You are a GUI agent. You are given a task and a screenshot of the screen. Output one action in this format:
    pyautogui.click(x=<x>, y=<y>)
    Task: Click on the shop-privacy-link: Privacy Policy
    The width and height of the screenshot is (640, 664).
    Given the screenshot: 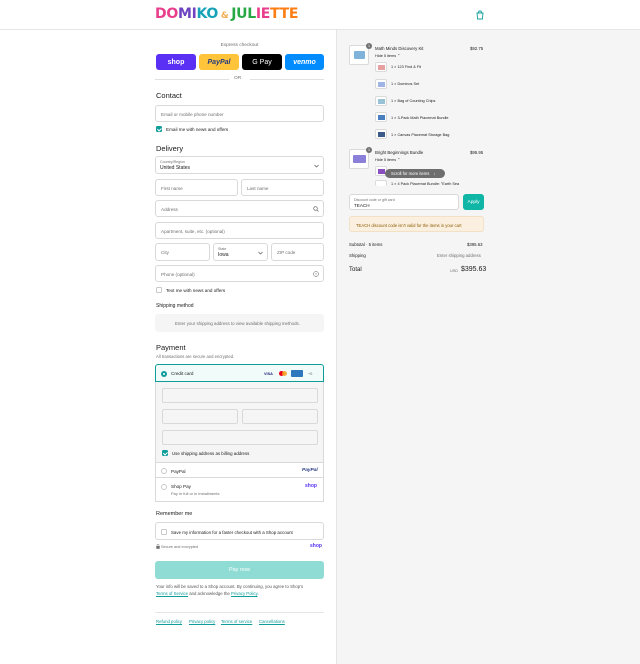 What is the action you would take?
    pyautogui.click(x=244, y=593)
    